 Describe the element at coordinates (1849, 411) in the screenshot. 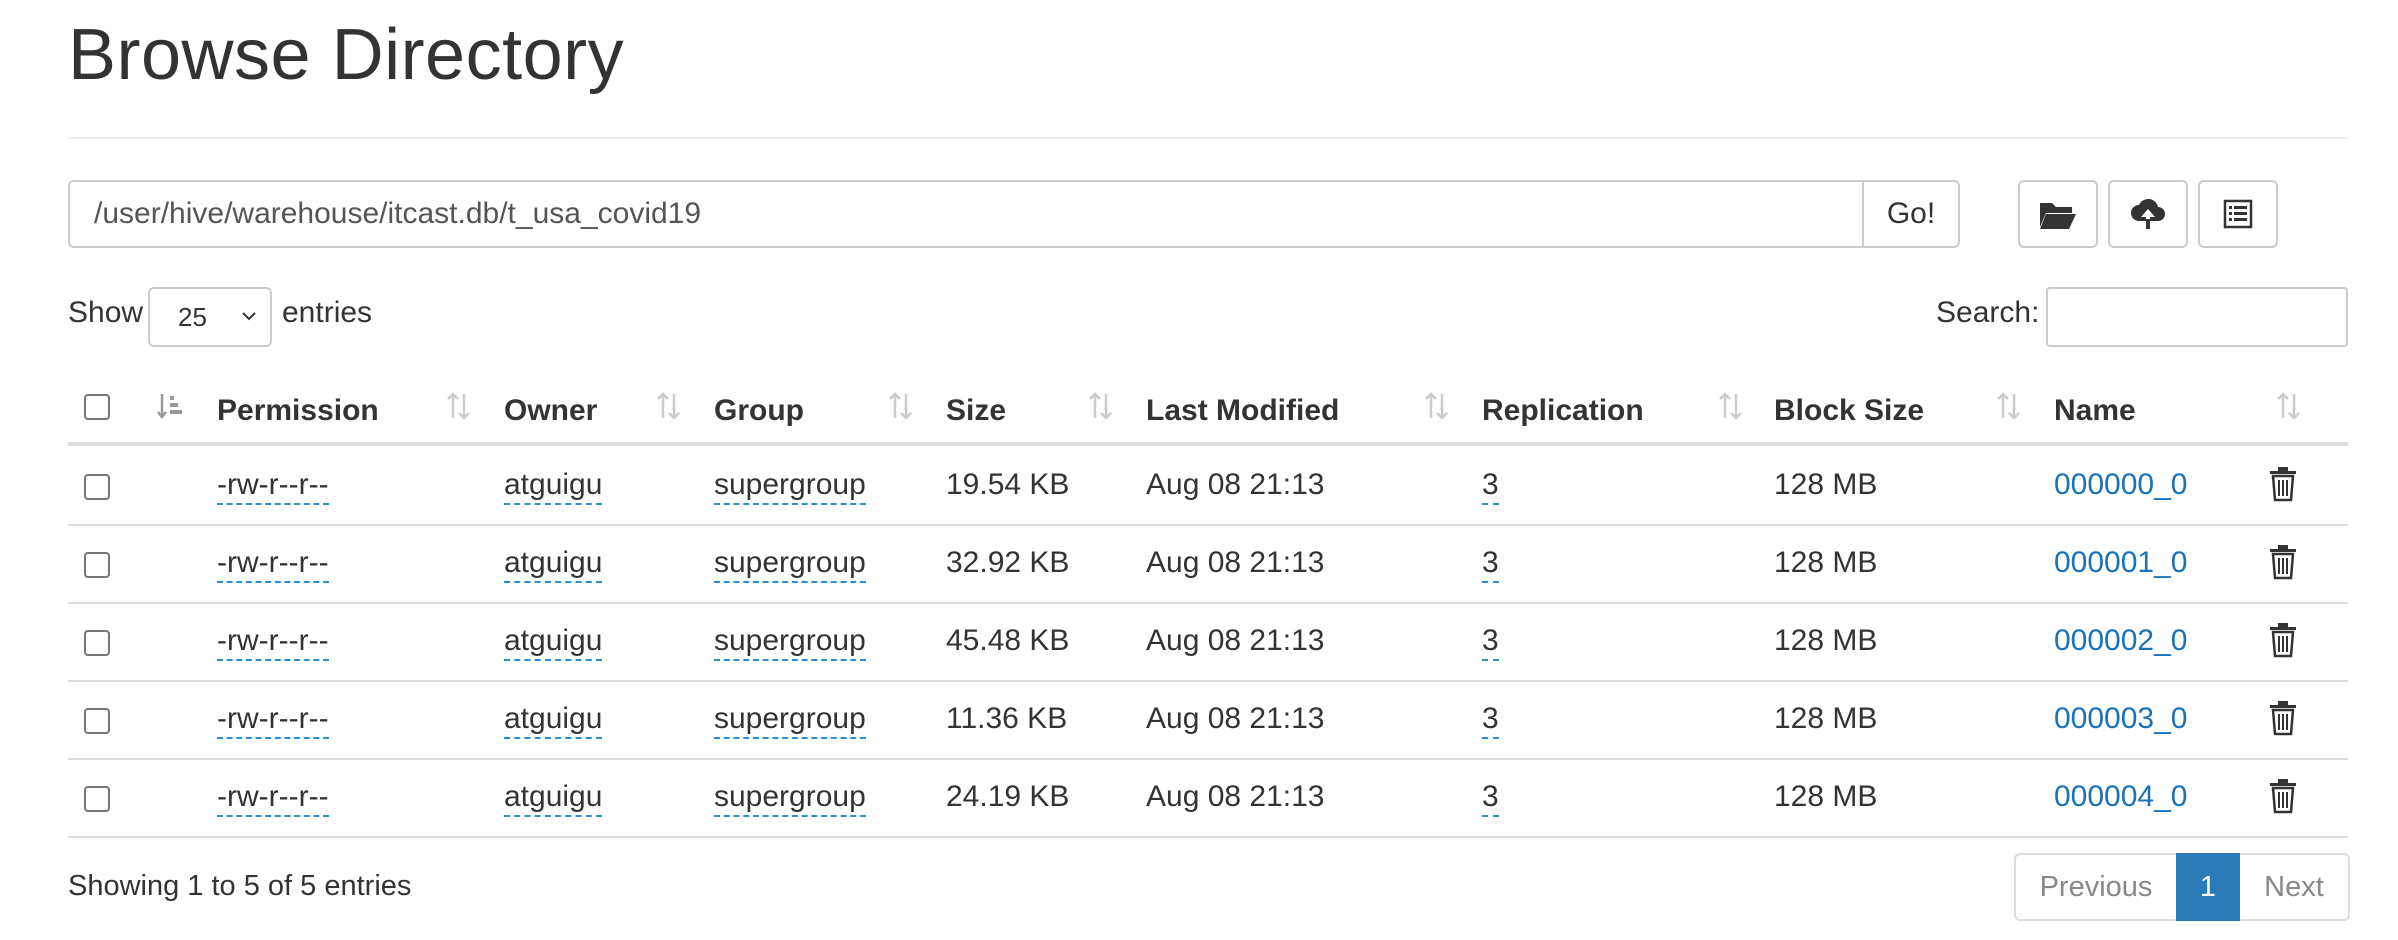

I see `header-block-size: Block Size` at that location.